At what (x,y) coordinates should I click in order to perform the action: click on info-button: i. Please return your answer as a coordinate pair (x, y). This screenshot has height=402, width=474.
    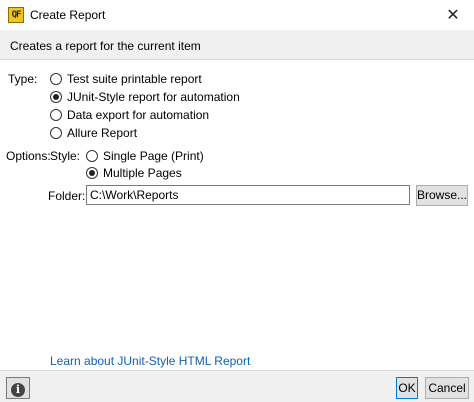
    Looking at the image, I should click on (18, 388).